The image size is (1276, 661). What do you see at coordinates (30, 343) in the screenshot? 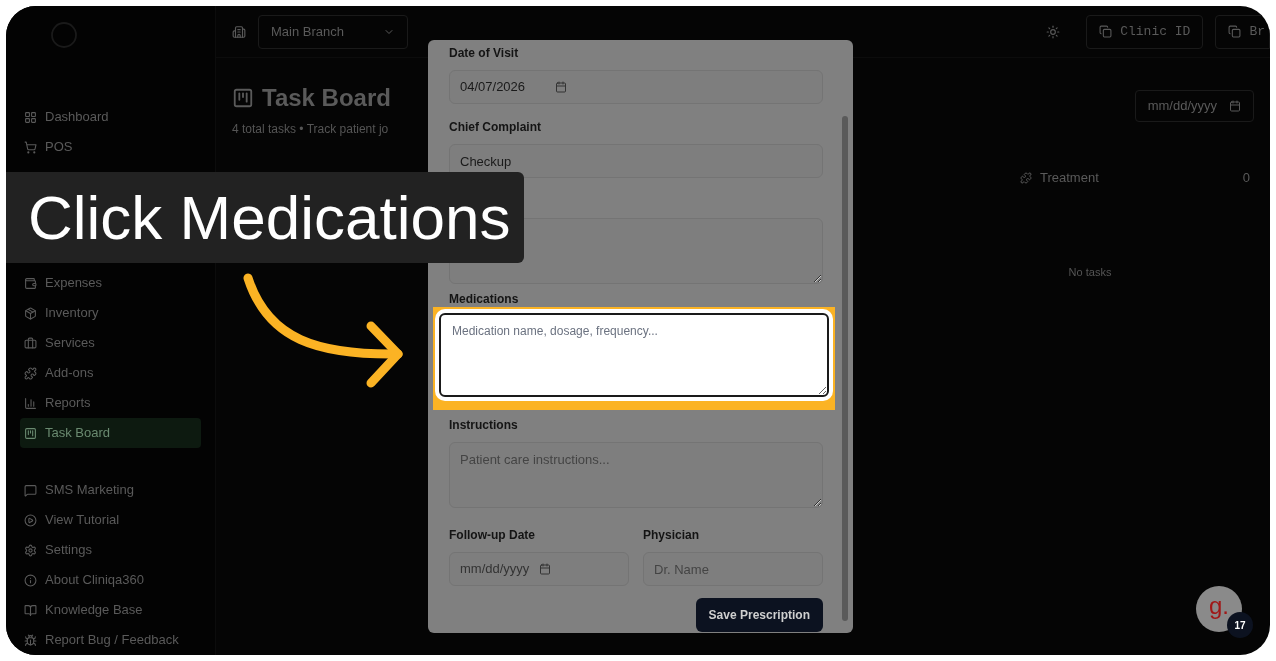
I see `briefcase-icon` at bounding box center [30, 343].